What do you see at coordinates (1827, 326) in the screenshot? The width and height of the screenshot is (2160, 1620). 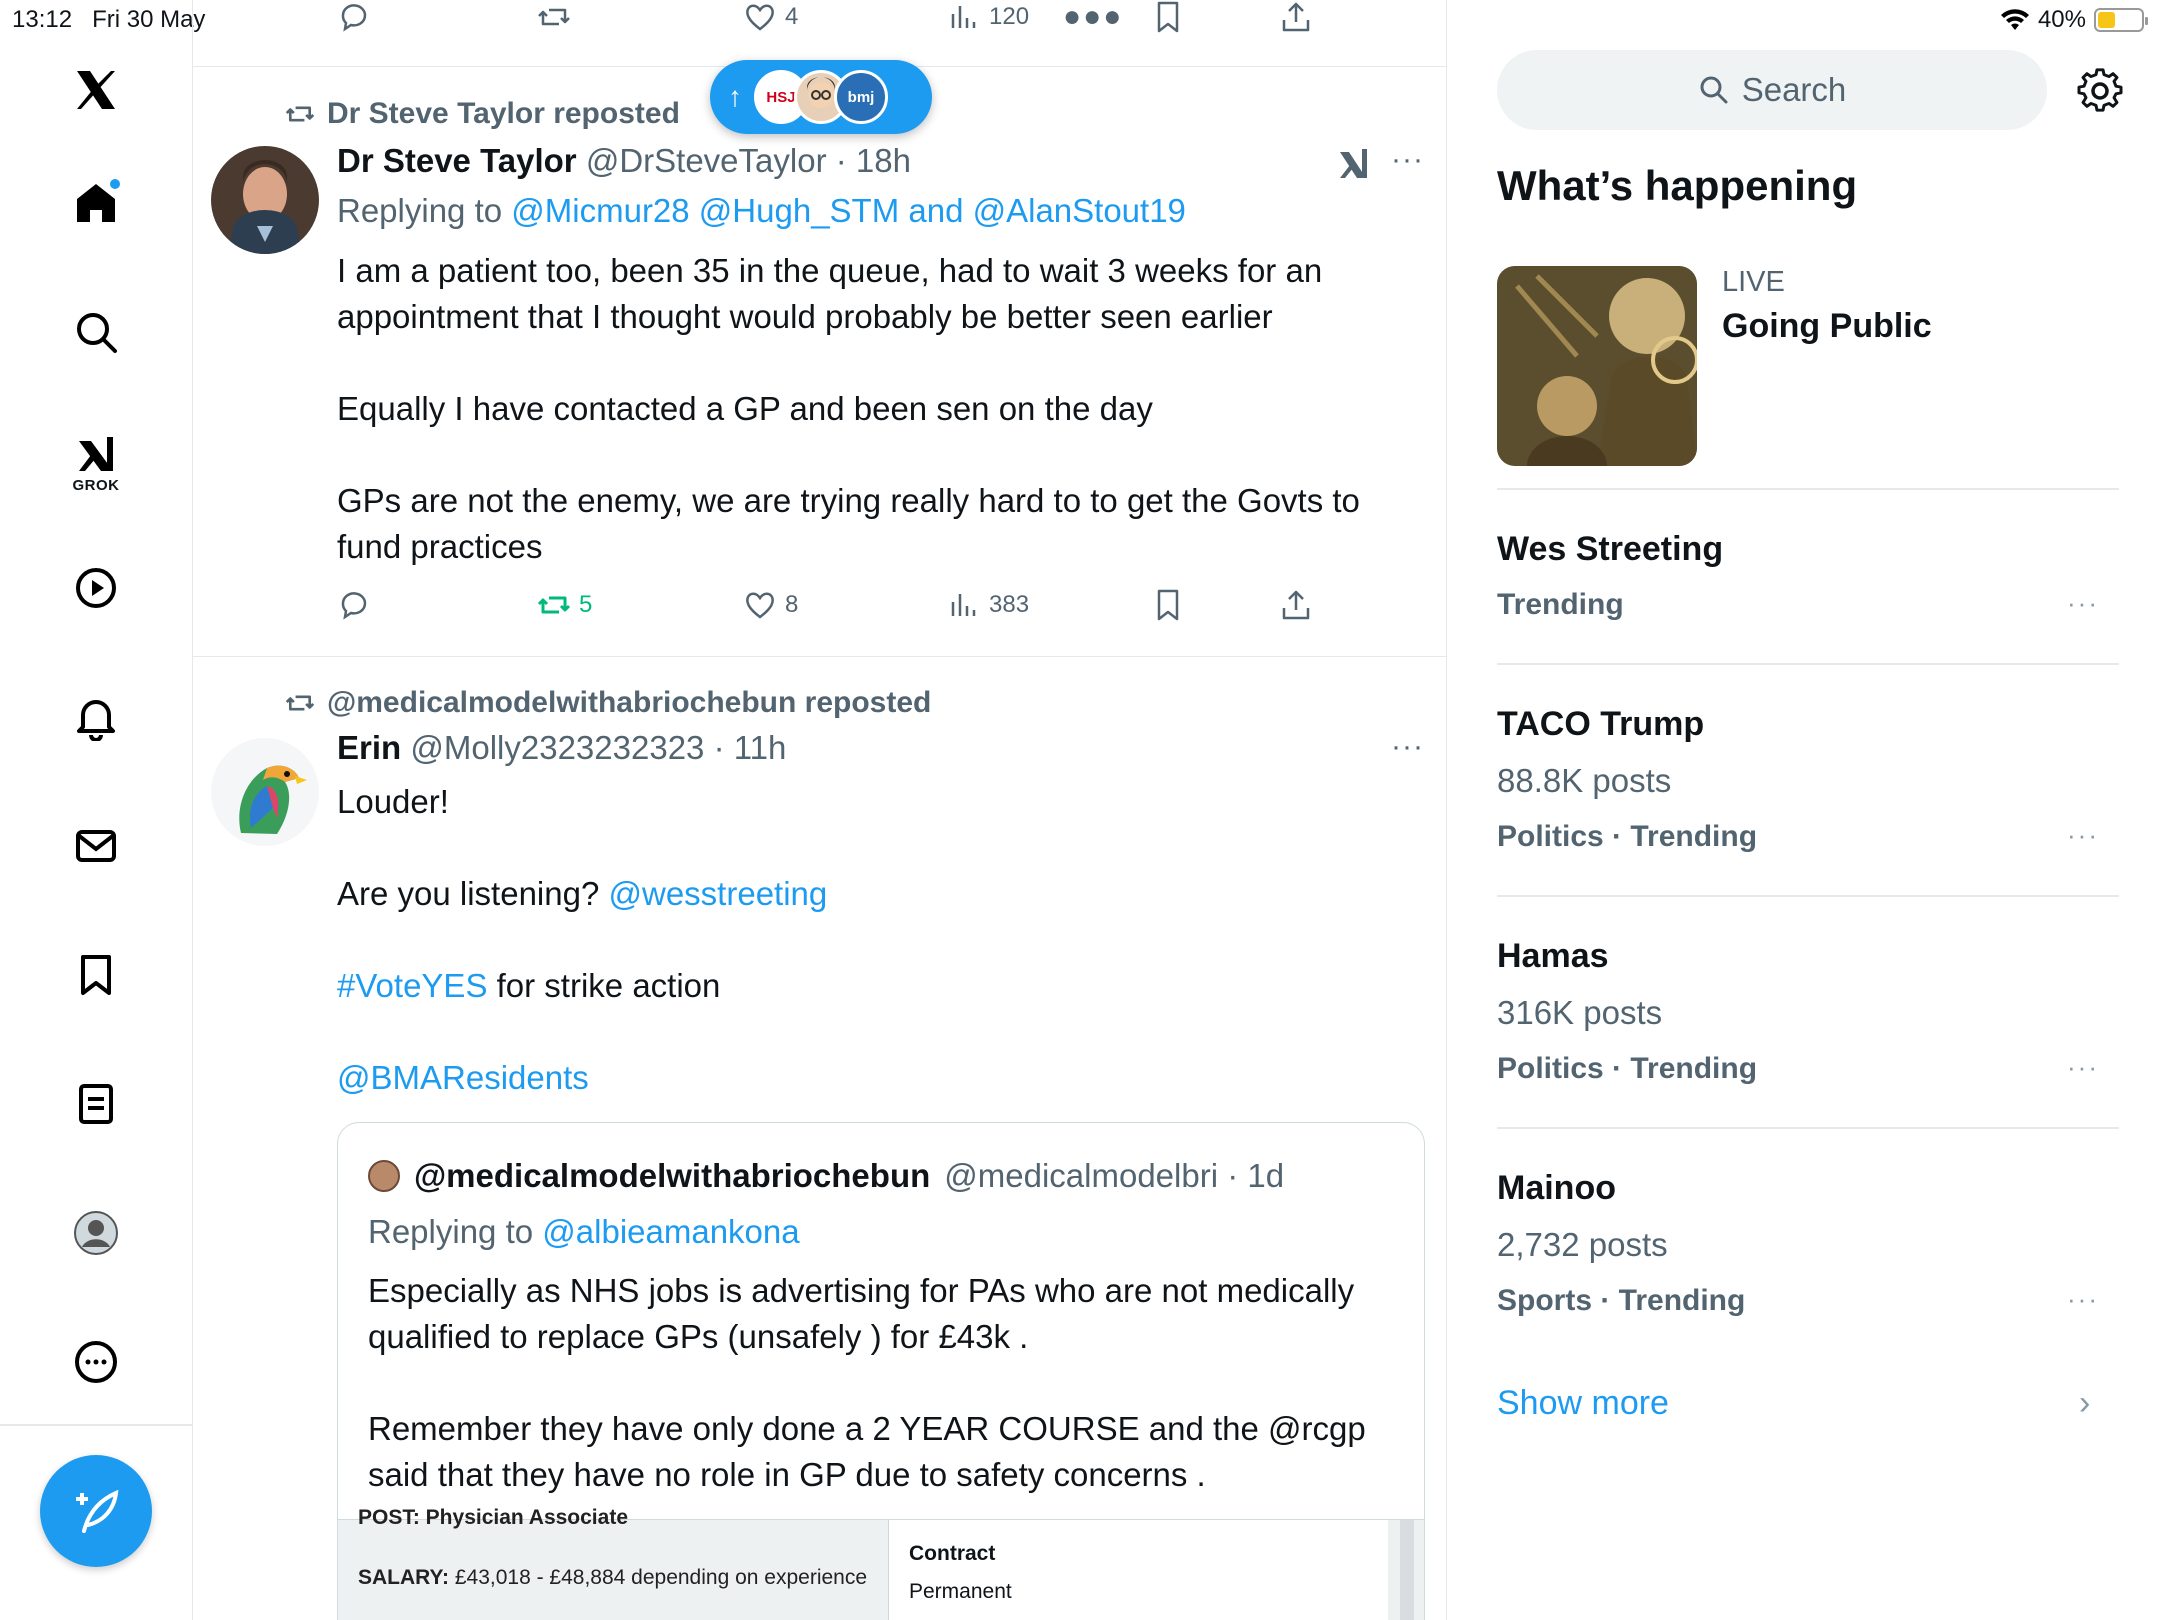 I see `live-title: Going Public` at bounding box center [1827, 326].